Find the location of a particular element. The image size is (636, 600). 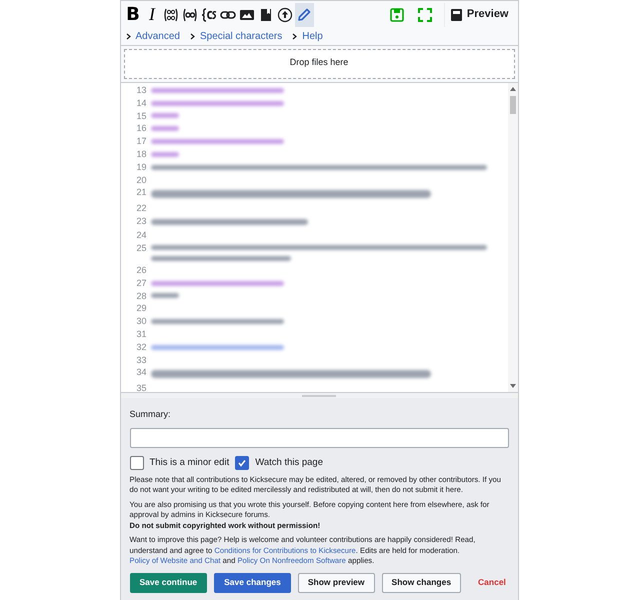

line-number: 16 is located at coordinates (141, 129).